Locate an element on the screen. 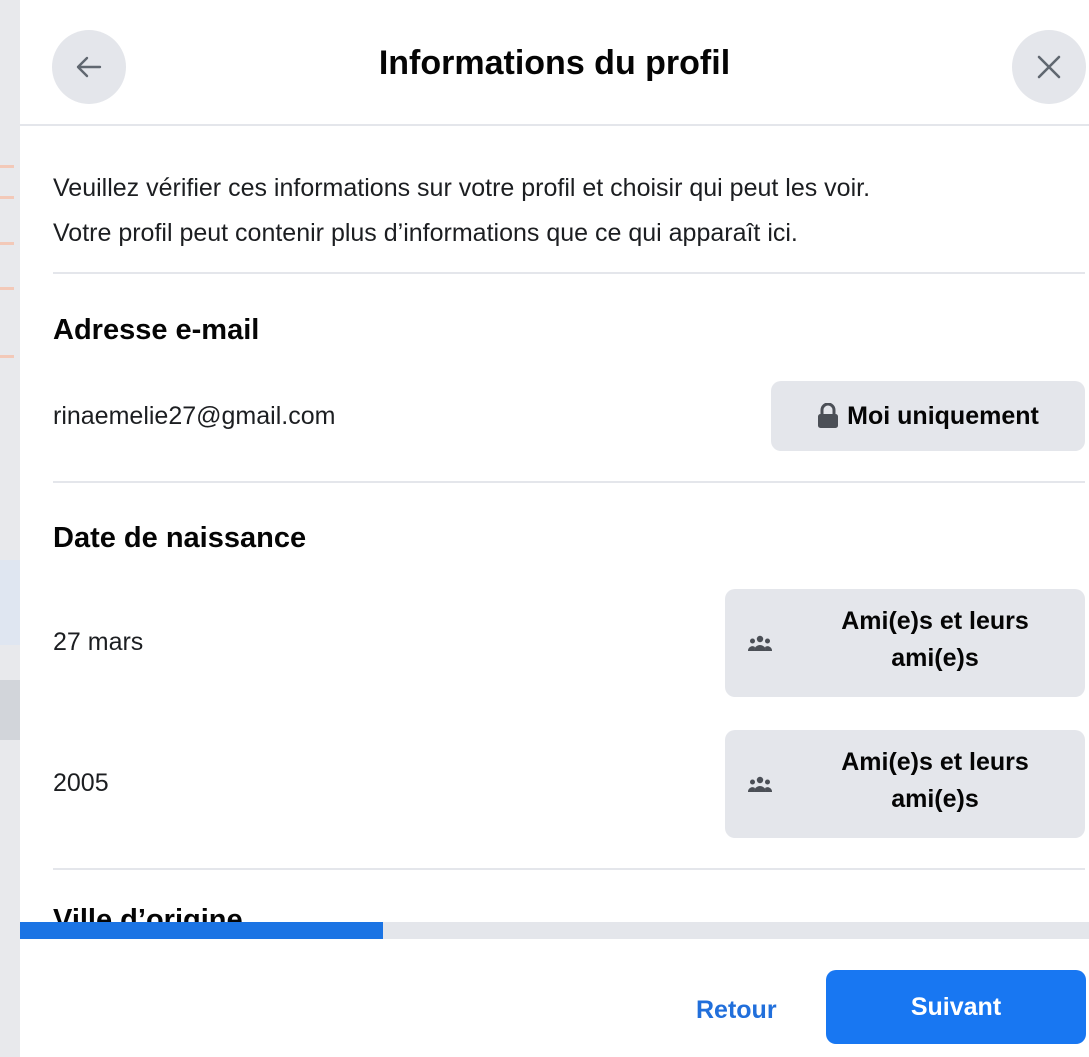  birth-year-audience-button: Ami(e)s et leurs ami(e)s is located at coordinates (905, 784).